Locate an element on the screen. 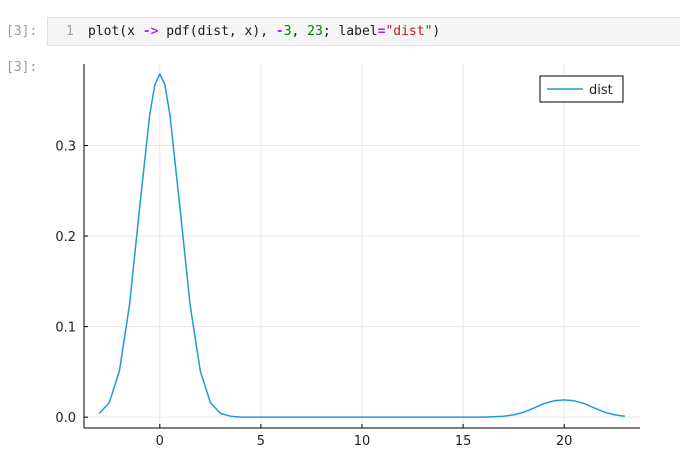 The image size is (680, 458). x-tick-label: 15 is located at coordinates (463, 441).